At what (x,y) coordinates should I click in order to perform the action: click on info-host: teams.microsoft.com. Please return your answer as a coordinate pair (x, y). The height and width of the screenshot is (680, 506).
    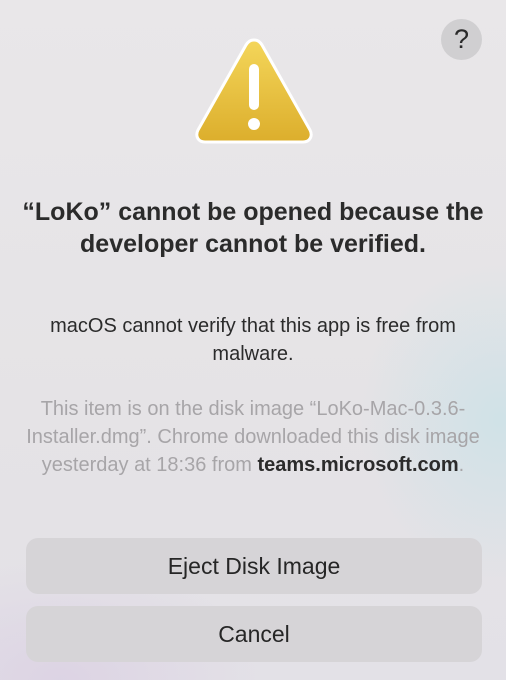
    Looking at the image, I should click on (358, 465).